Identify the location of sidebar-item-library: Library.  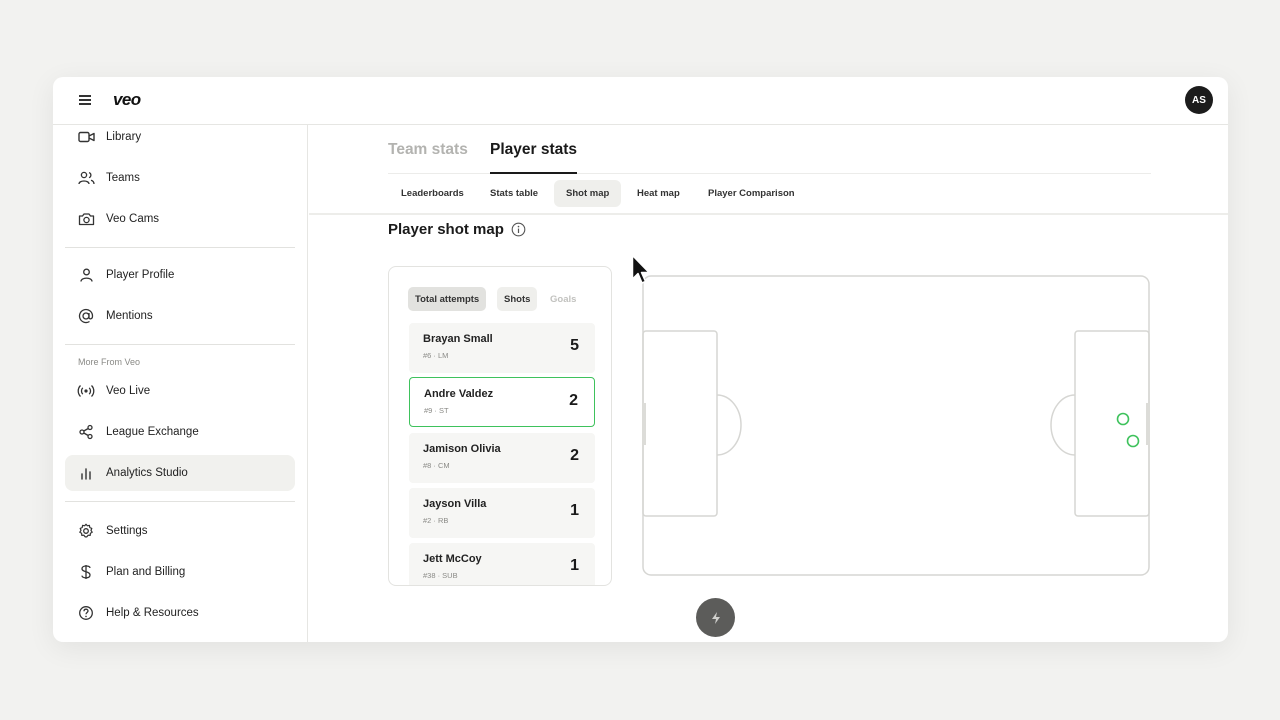
(180, 137).